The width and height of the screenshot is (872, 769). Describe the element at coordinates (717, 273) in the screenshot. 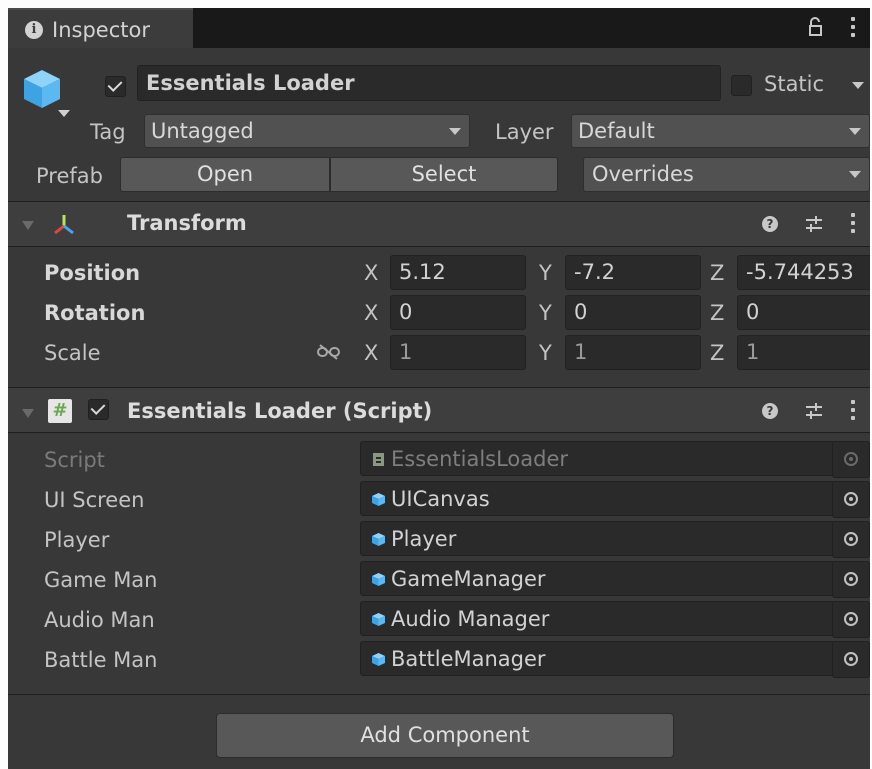

I see `position-z-axis: Z` at that location.